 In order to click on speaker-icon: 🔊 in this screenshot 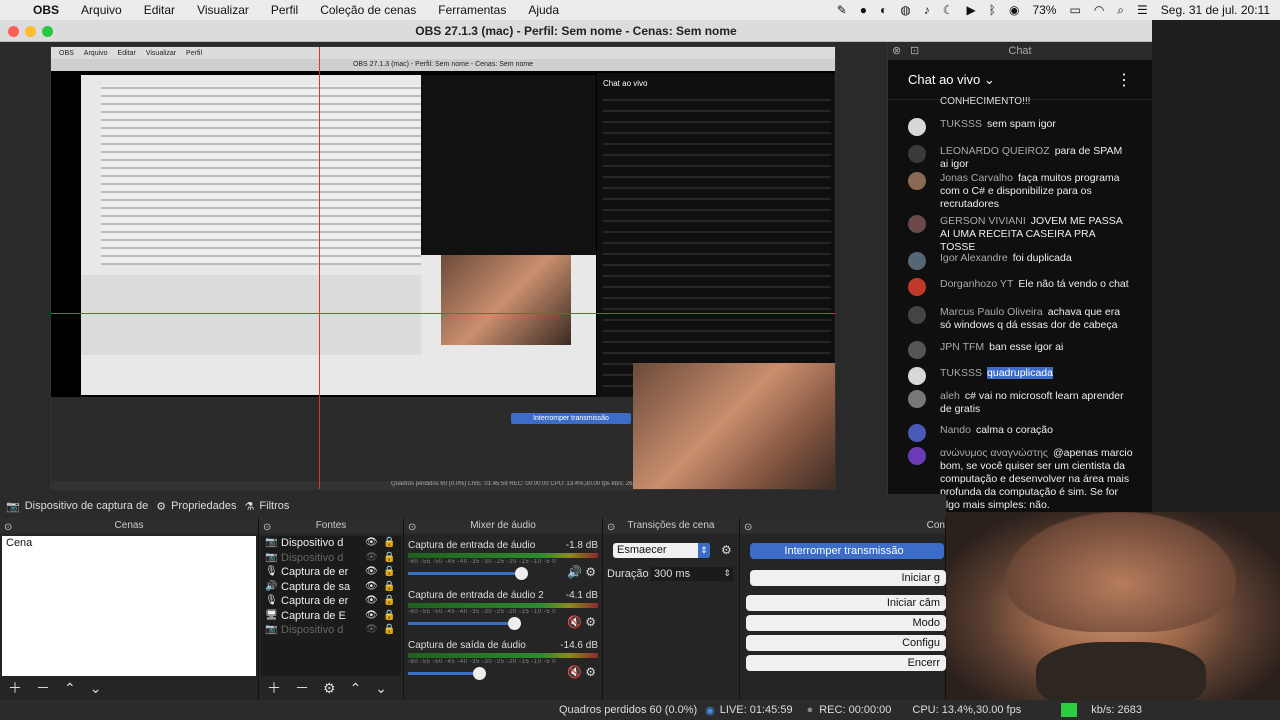, I will do `click(574, 572)`.